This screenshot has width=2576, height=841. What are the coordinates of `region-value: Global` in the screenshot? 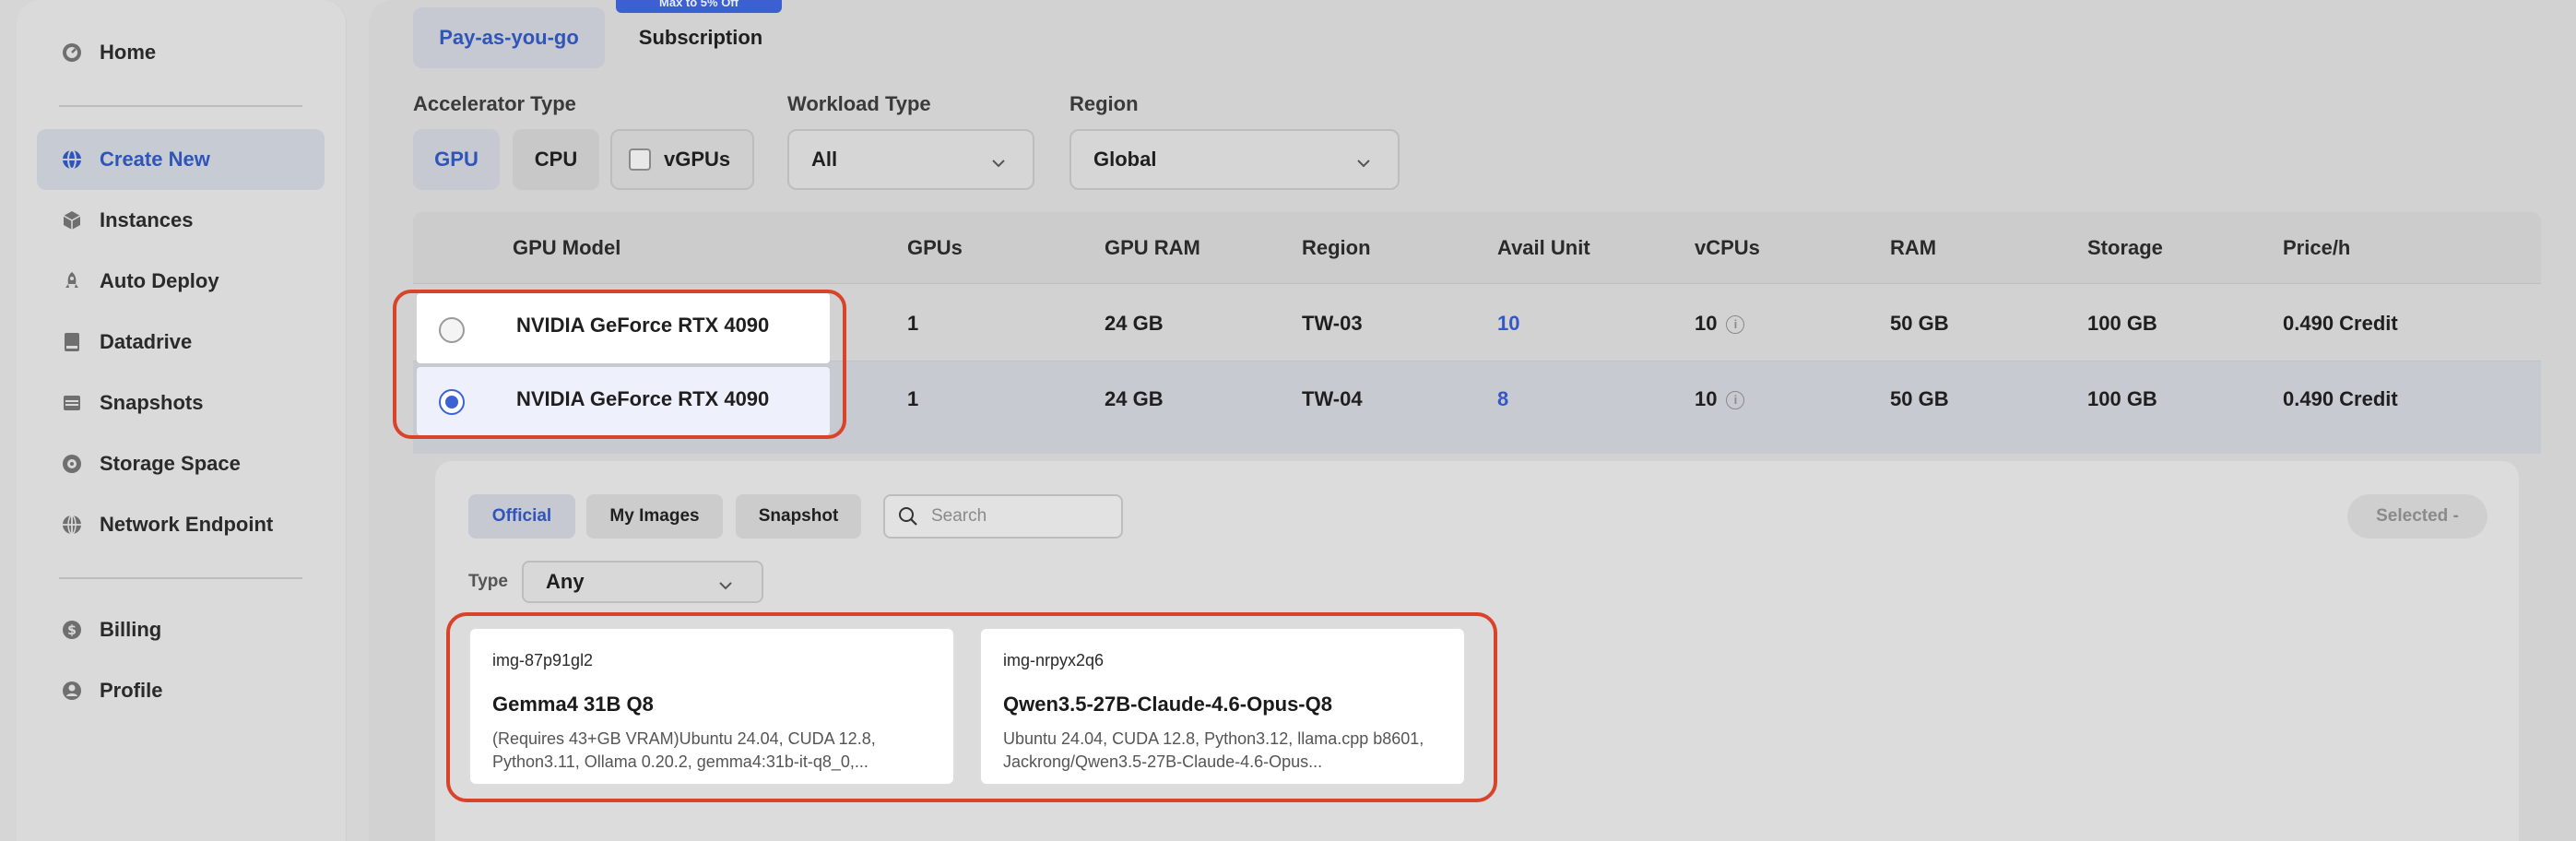 It's located at (1125, 159).